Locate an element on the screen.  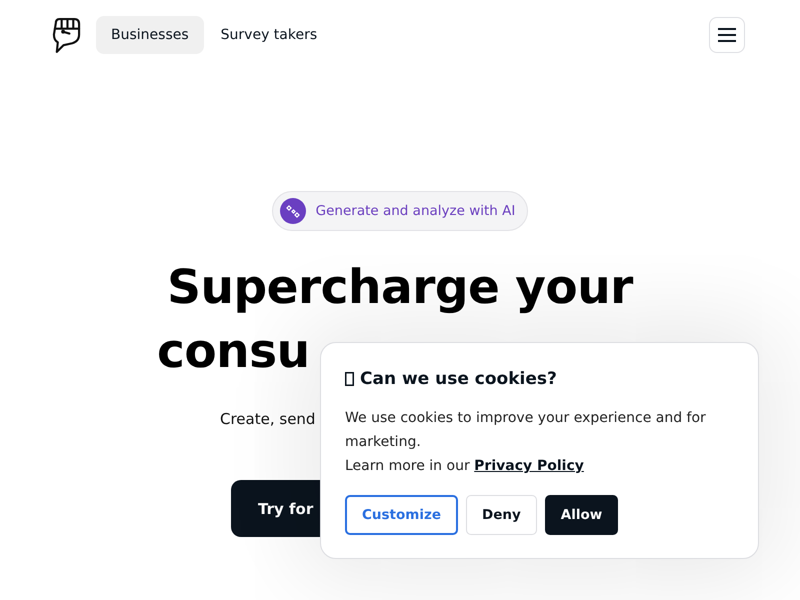
menu-button is located at coordinates (727, 35).